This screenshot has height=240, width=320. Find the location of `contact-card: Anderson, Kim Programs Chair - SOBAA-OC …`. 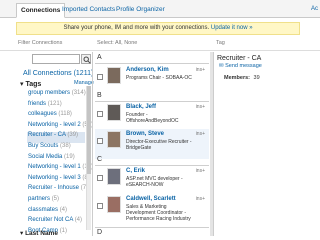

contact-card: Anderson, Kim Programs Chair - SOBAA-OC … is located at coordinates (152, 80).